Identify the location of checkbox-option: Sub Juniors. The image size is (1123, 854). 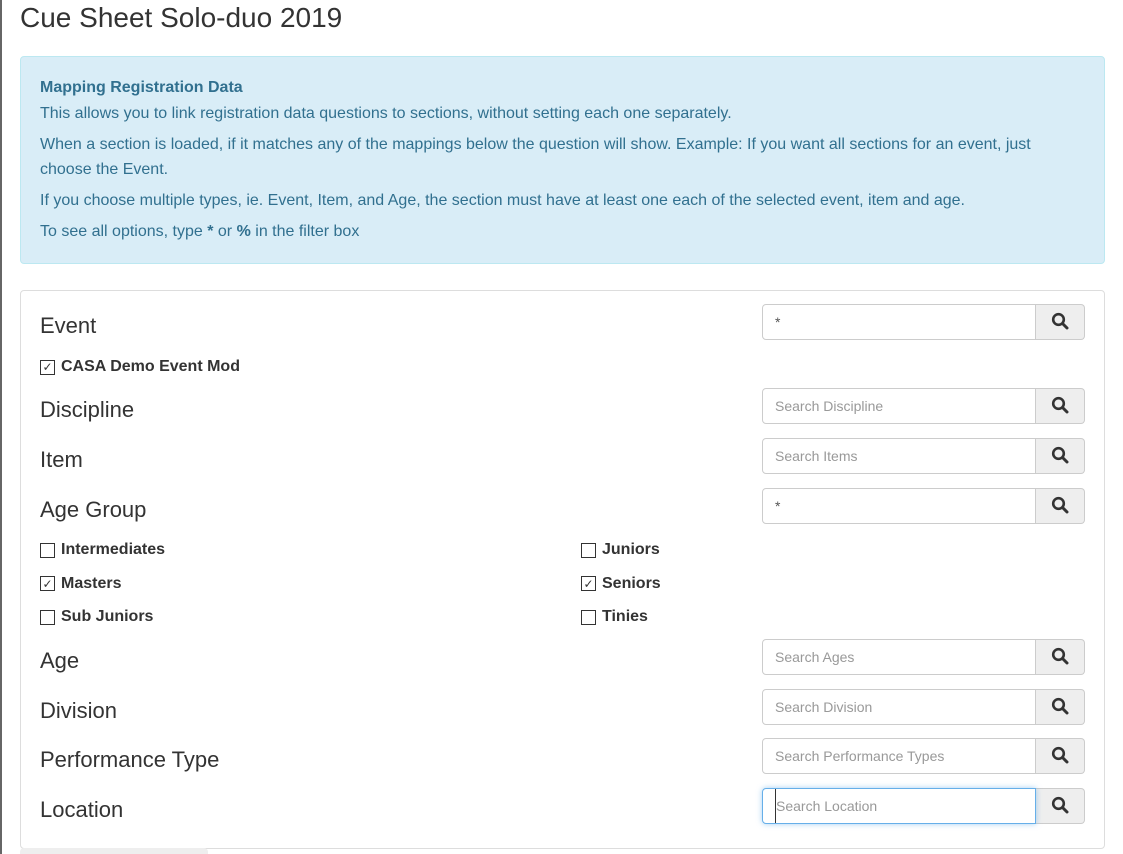
(96, 617).